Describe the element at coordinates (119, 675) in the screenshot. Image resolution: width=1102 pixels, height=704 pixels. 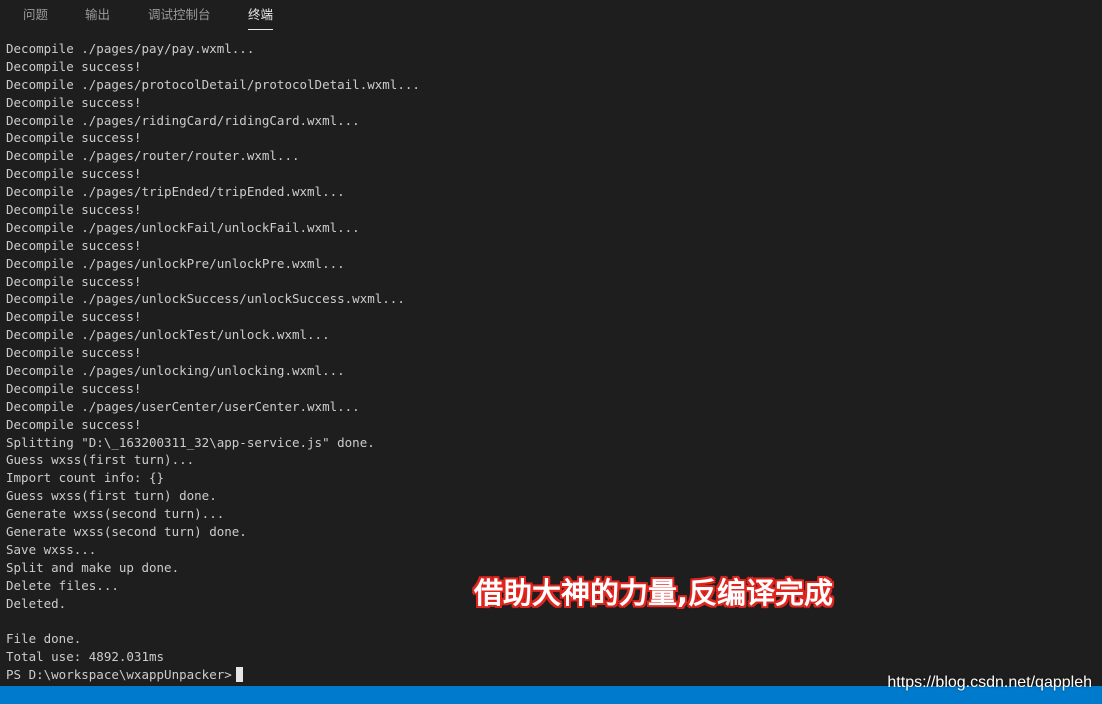
I see `terminal-prompt: PS D:\workspace\wxappUnpacker>` at that location.